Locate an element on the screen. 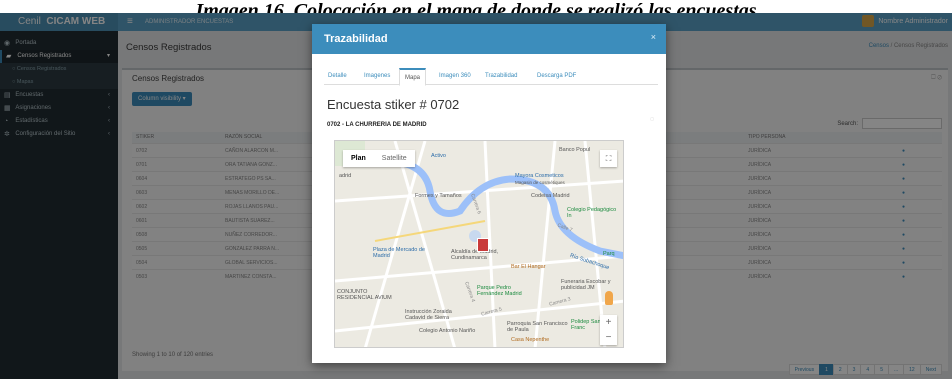 The image size is (952, 379). modal-title: Trazabilidad is located at coordinates (356, 39).